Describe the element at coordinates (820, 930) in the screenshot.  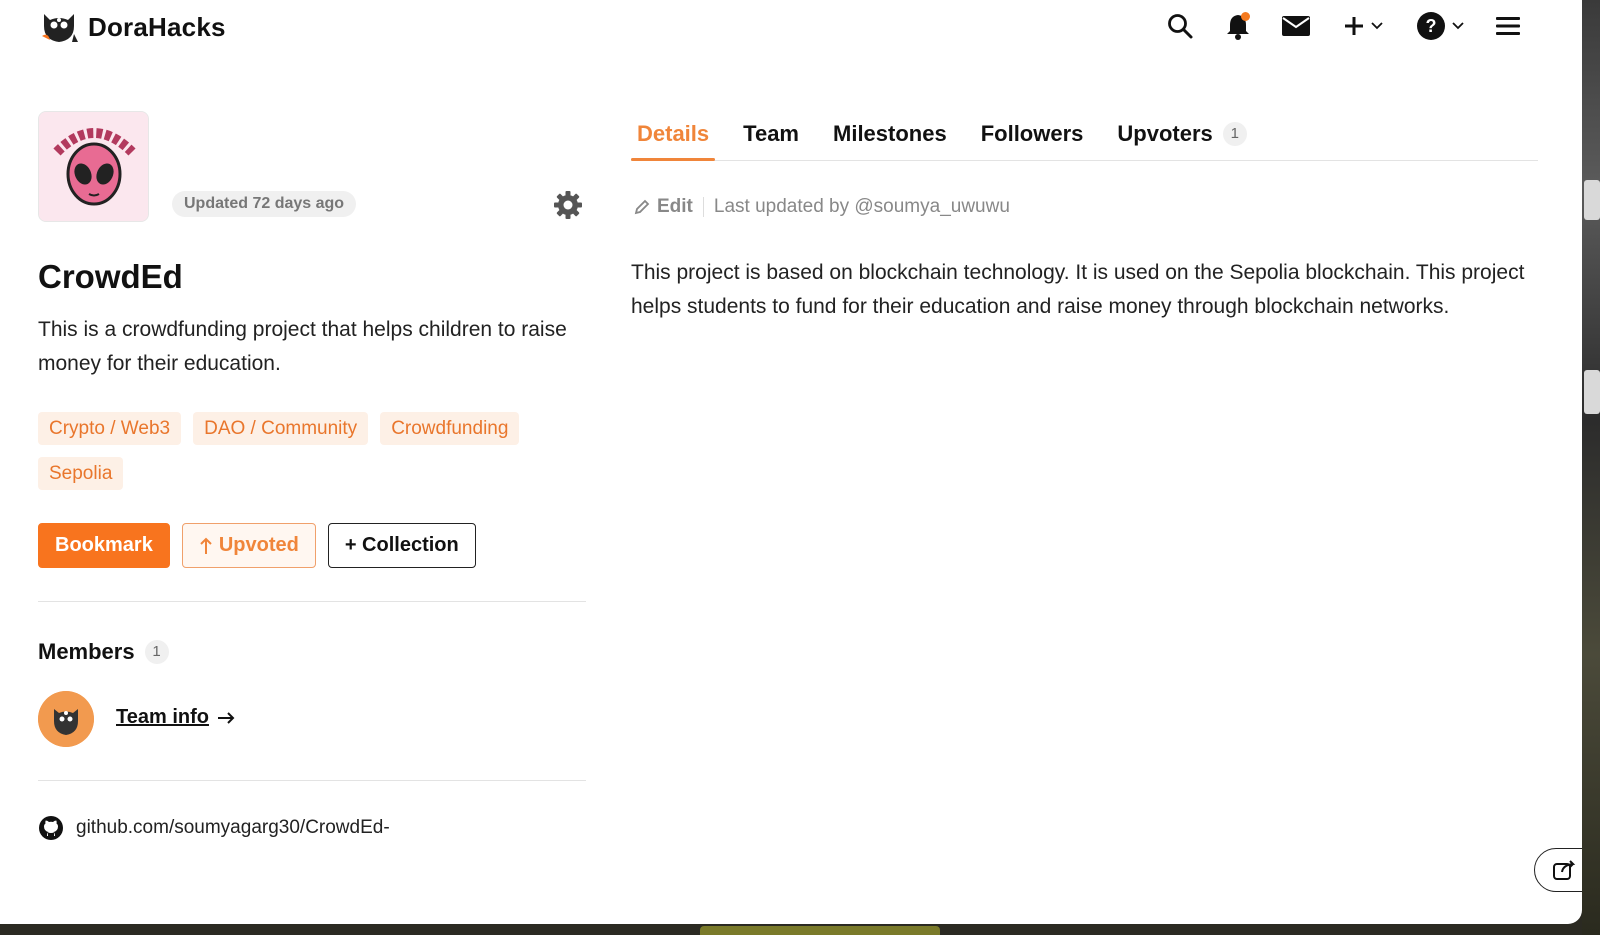
I see `dock-strip` at that location.